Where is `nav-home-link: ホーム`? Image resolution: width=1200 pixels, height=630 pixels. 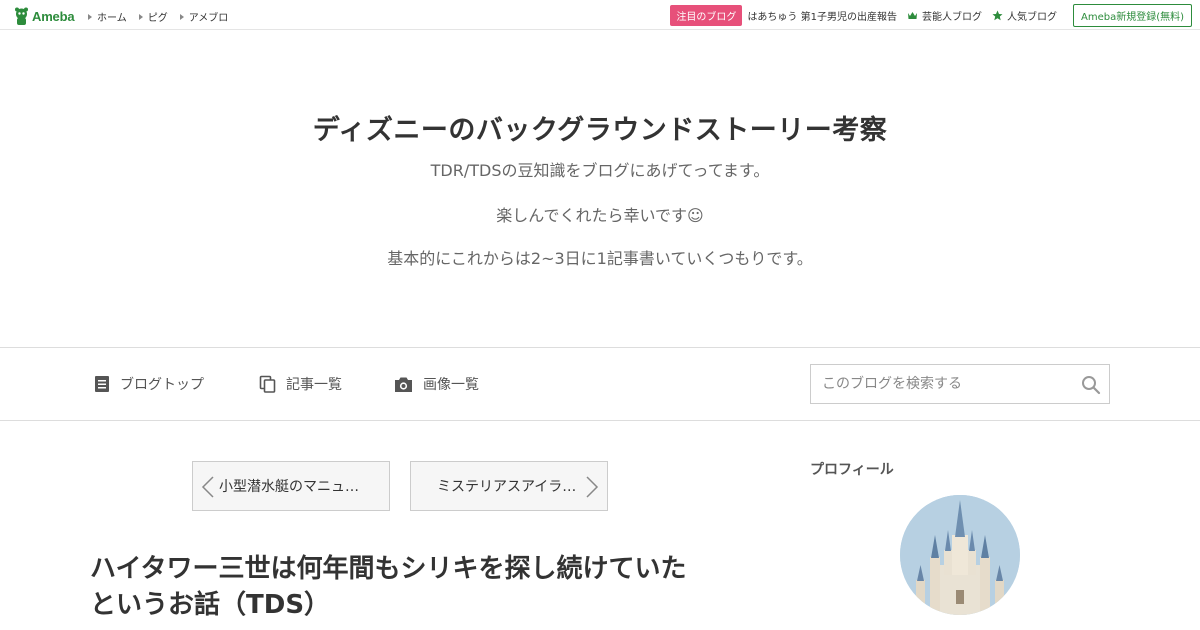
nav-home-link: ホーム is located at coordinates (107, 16).